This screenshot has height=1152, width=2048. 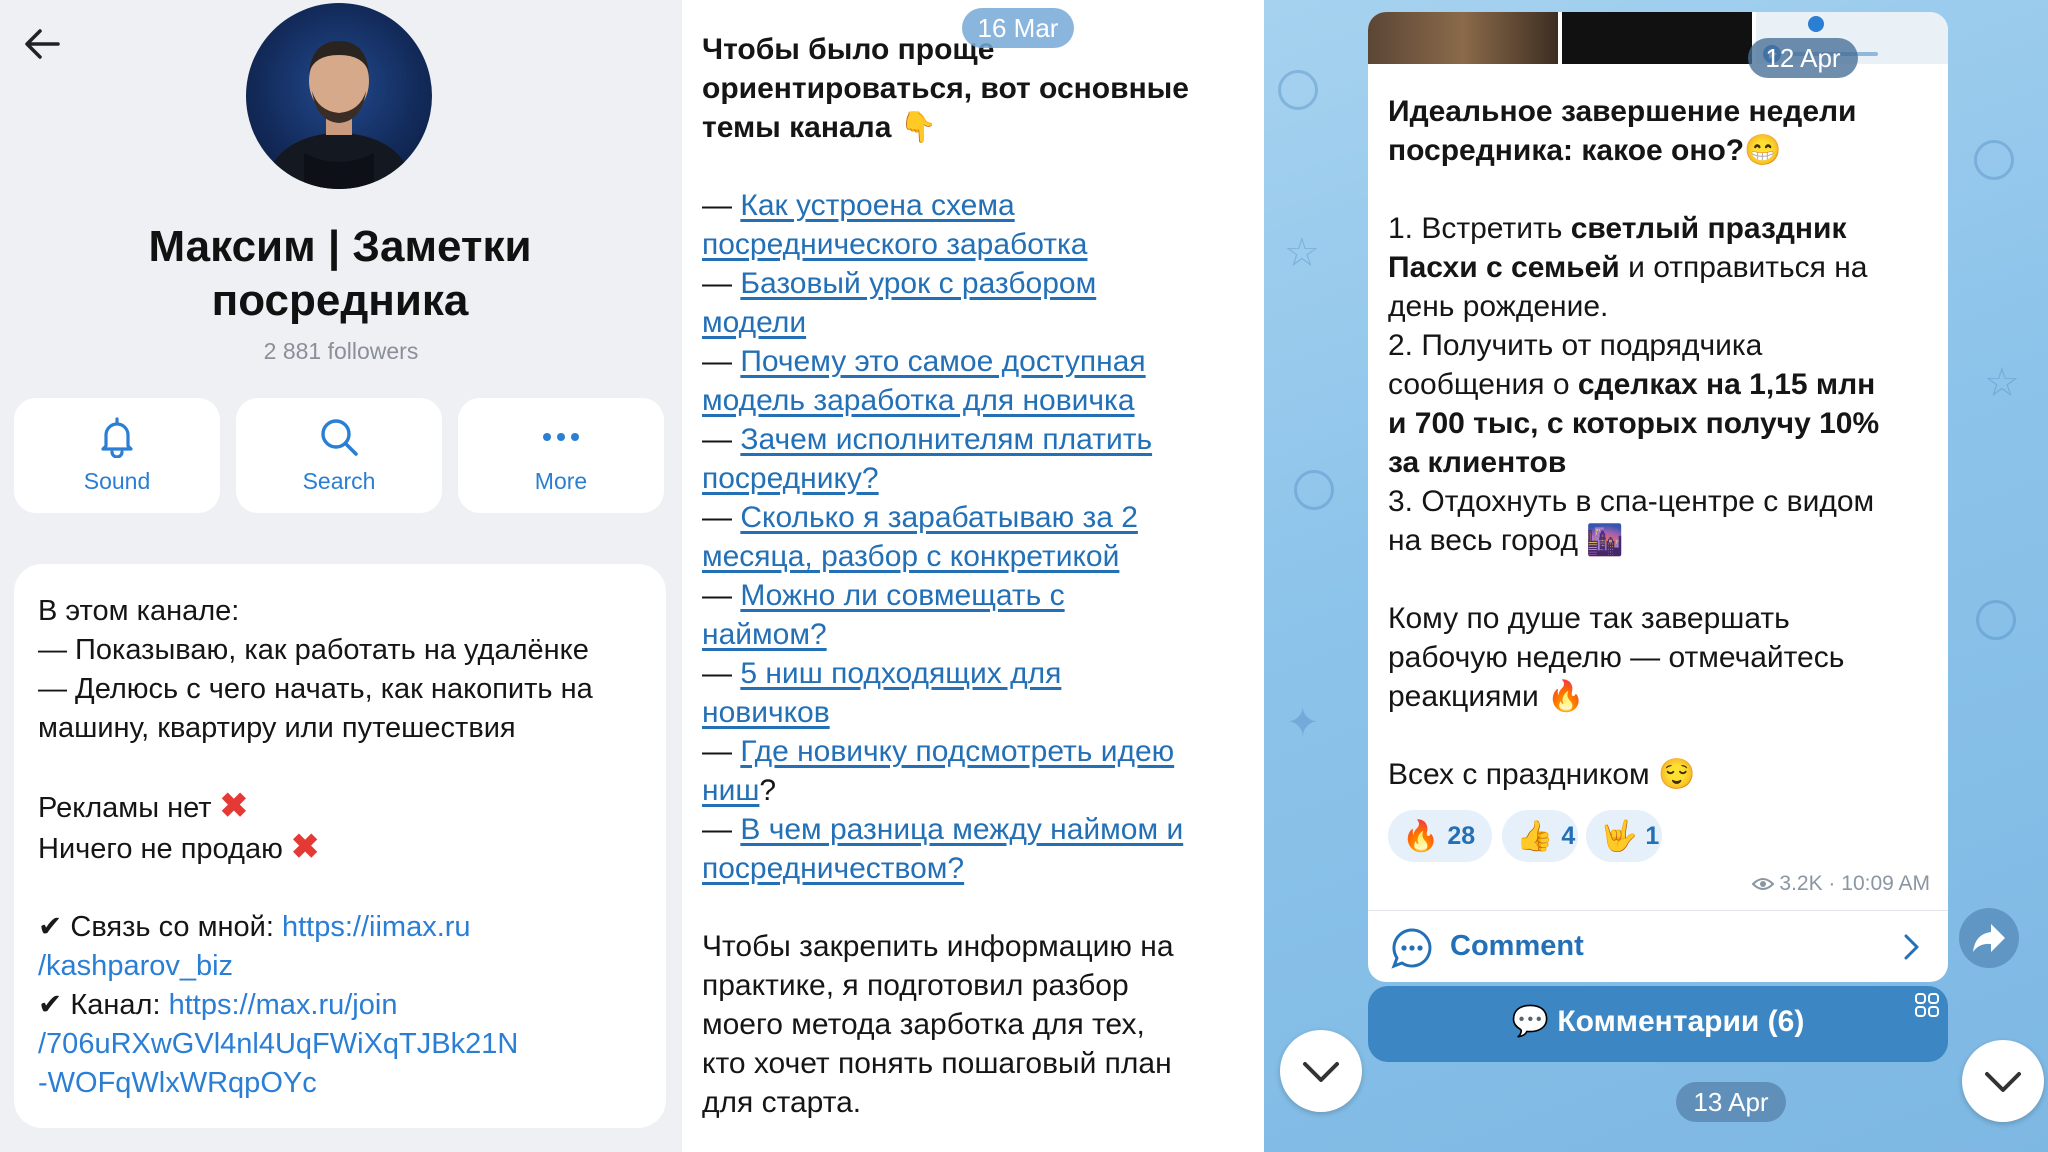 I want to click on divider, so click(x=1658, y=910).